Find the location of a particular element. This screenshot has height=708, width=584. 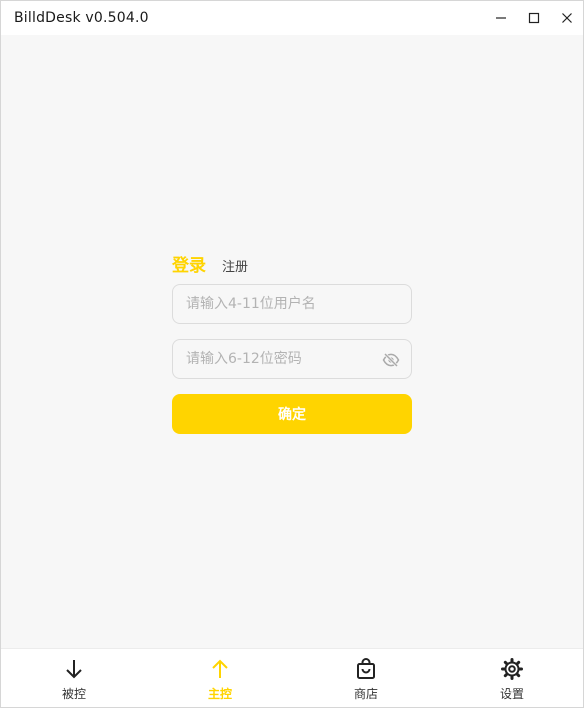

username-field-wrapper is located at coordinates (292, 304).